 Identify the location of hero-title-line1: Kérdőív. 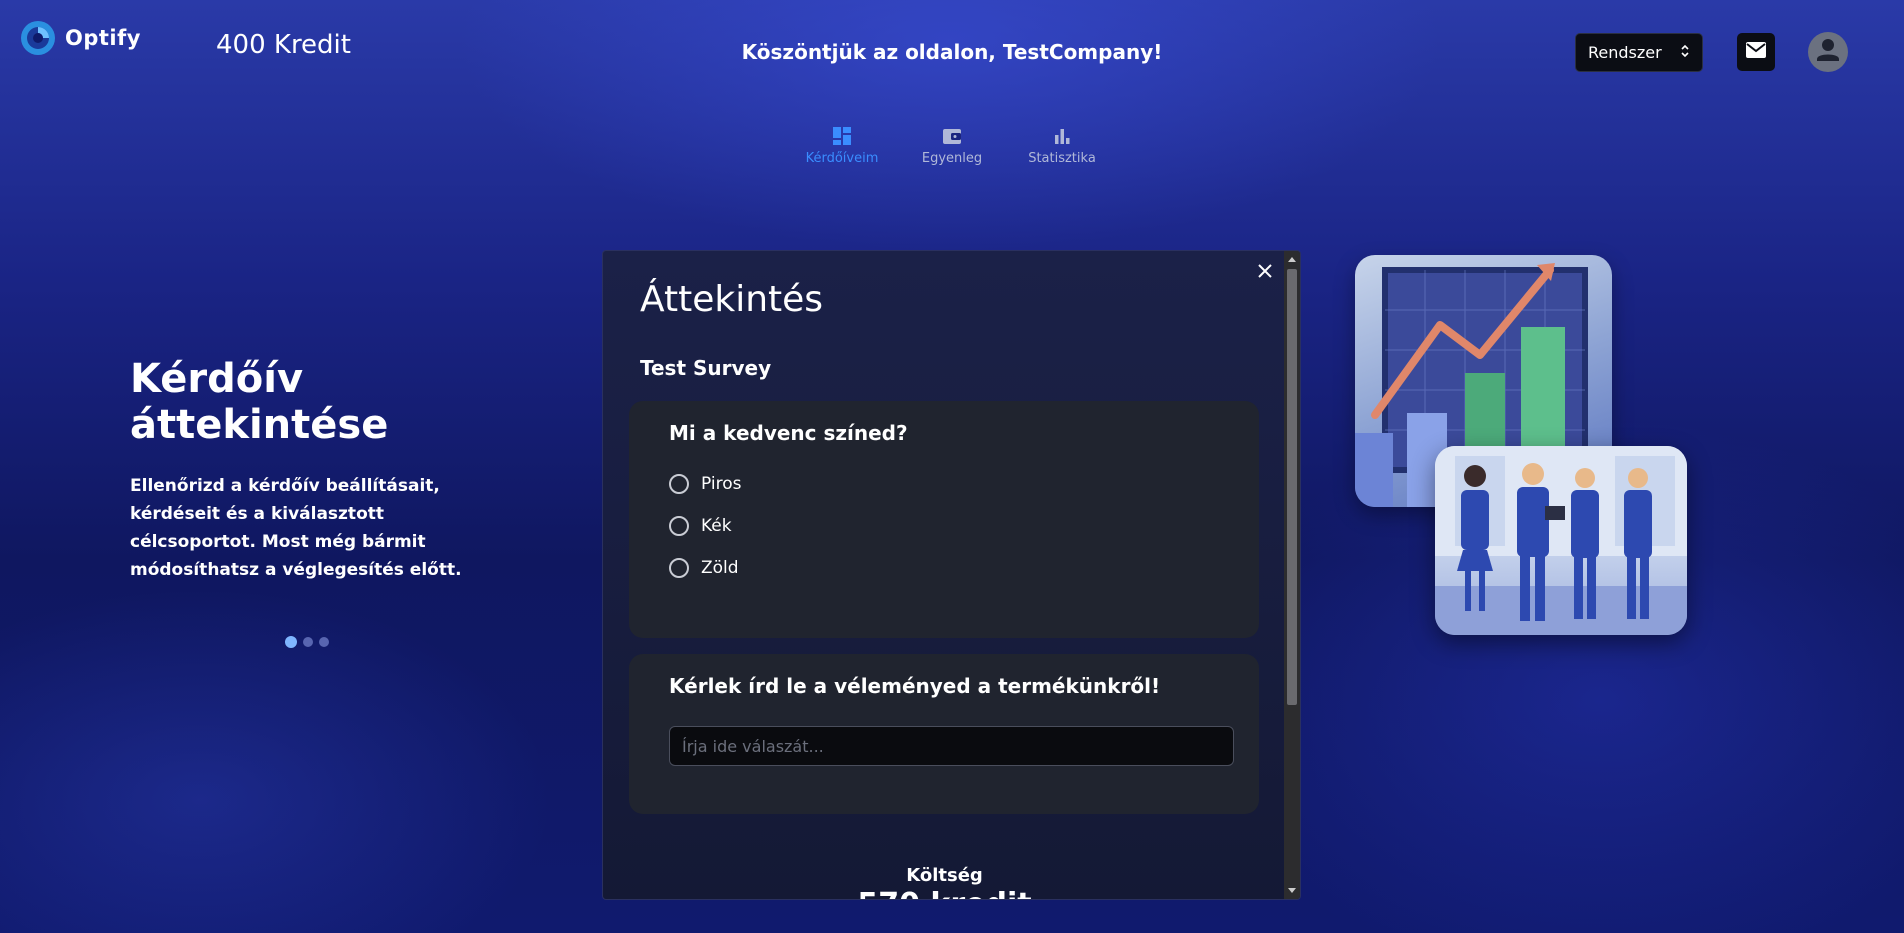
(217, 379).